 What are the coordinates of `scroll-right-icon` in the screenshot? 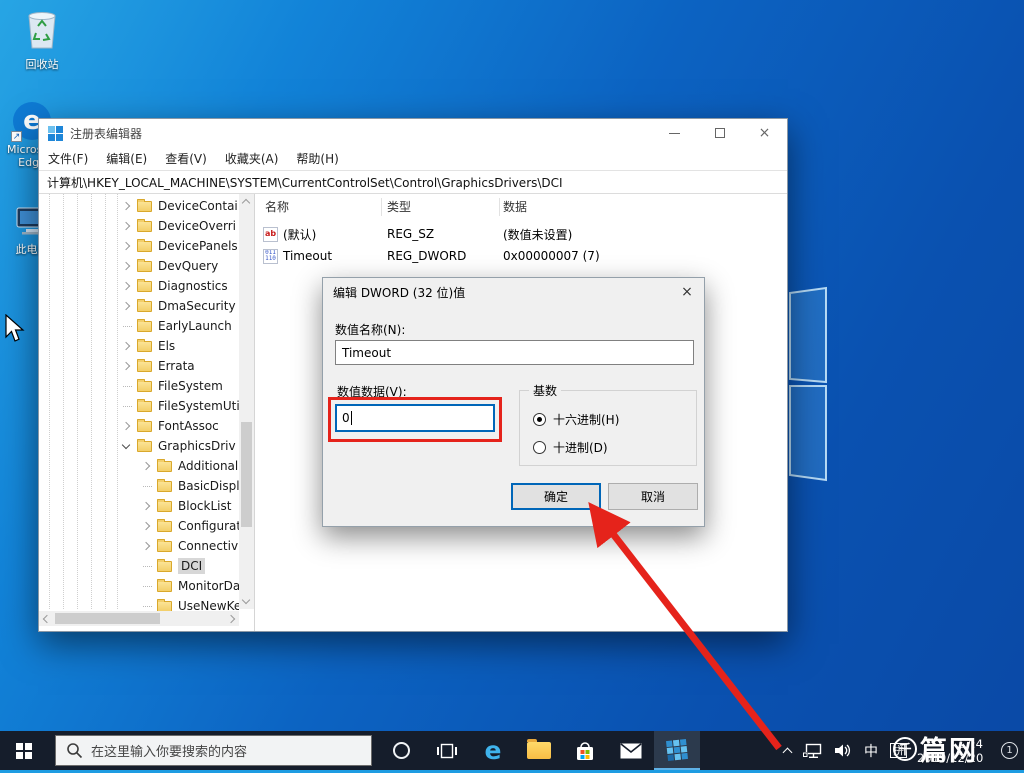 It's located at (231, 619).